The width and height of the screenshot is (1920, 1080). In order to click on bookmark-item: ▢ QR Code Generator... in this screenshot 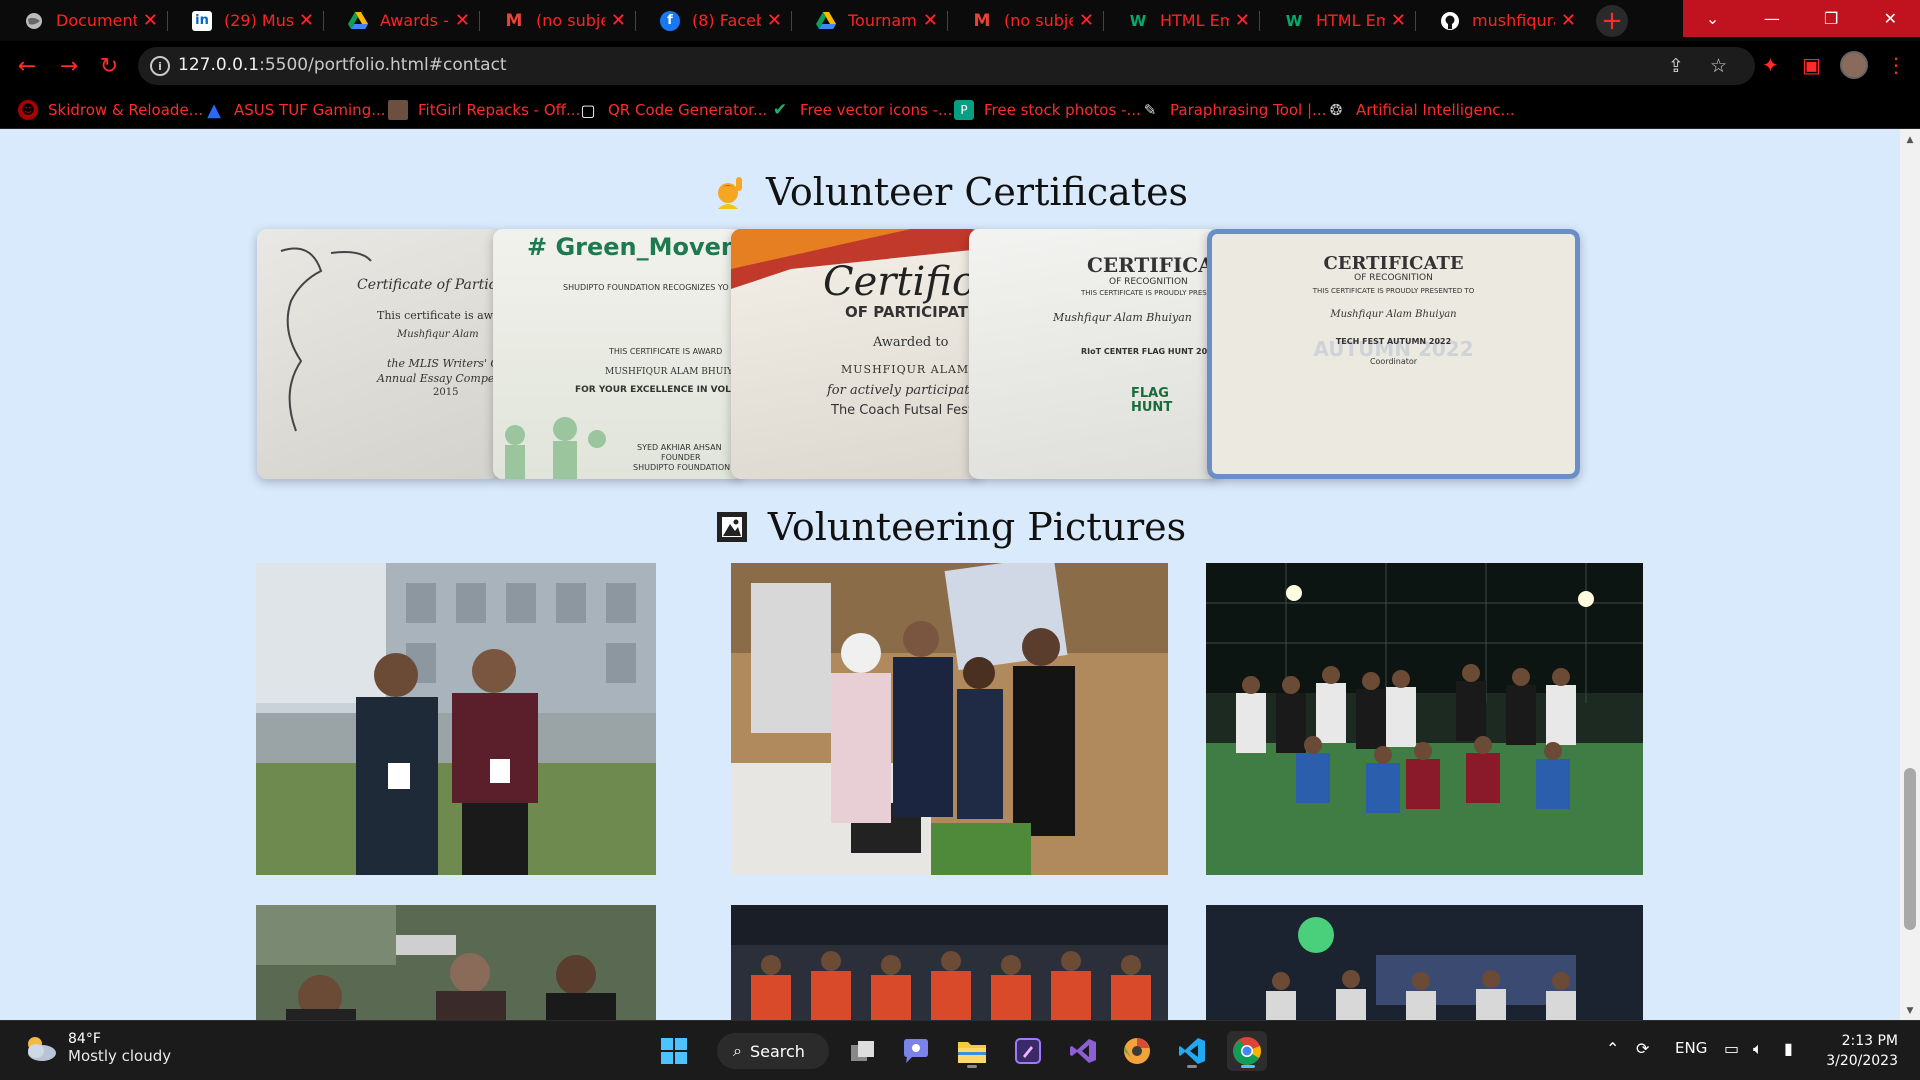, I will do `click(672, 110)`.